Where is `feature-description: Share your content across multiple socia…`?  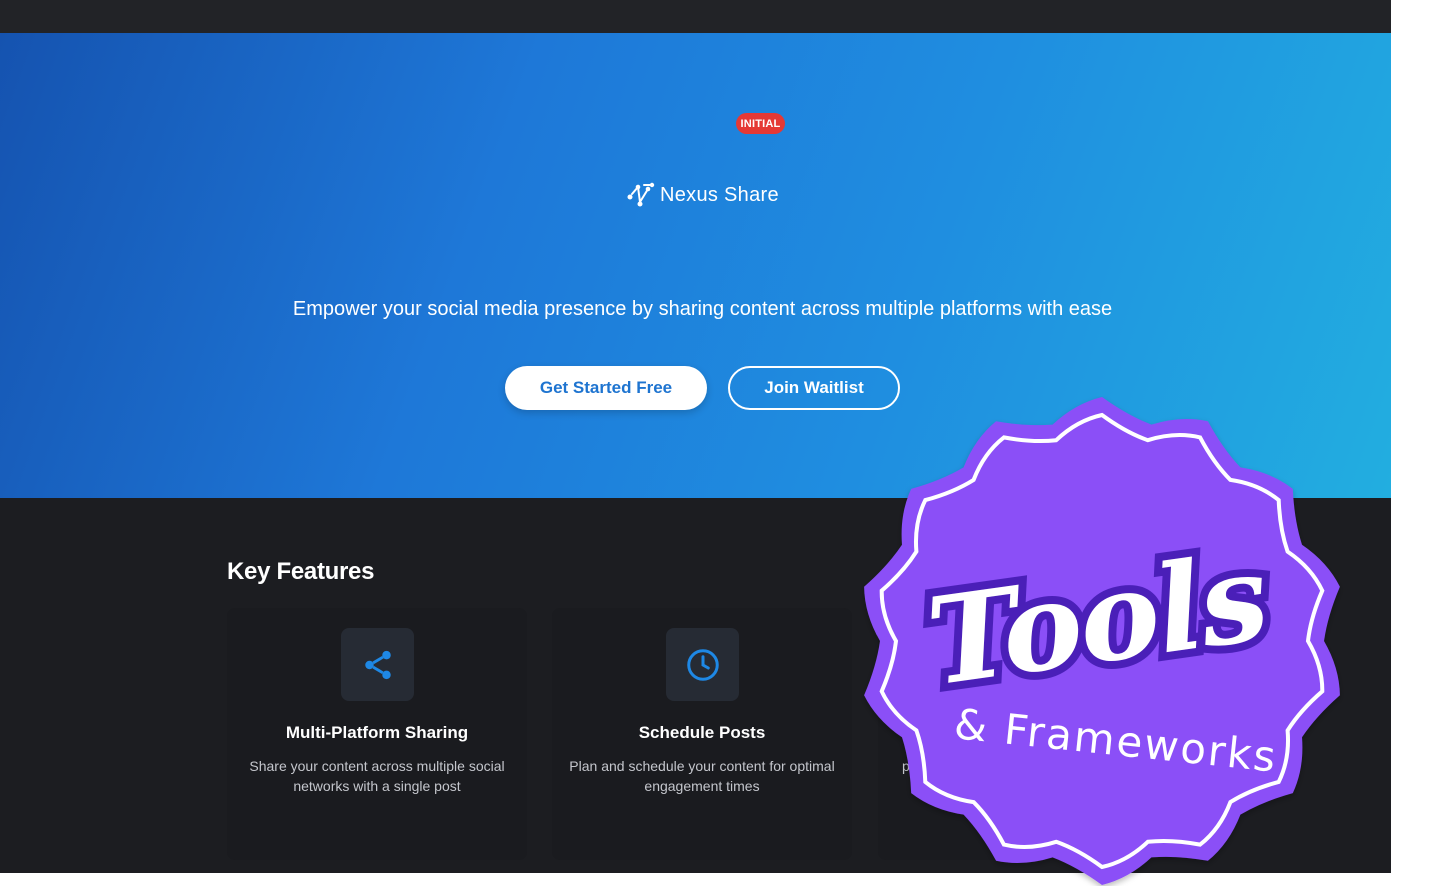
feature-description: Share your content across multiple socia… is located at coordinates (377, 776).